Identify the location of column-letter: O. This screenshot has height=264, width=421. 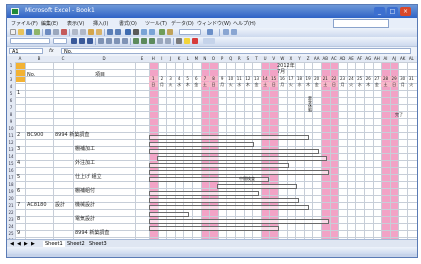
(213, 58).